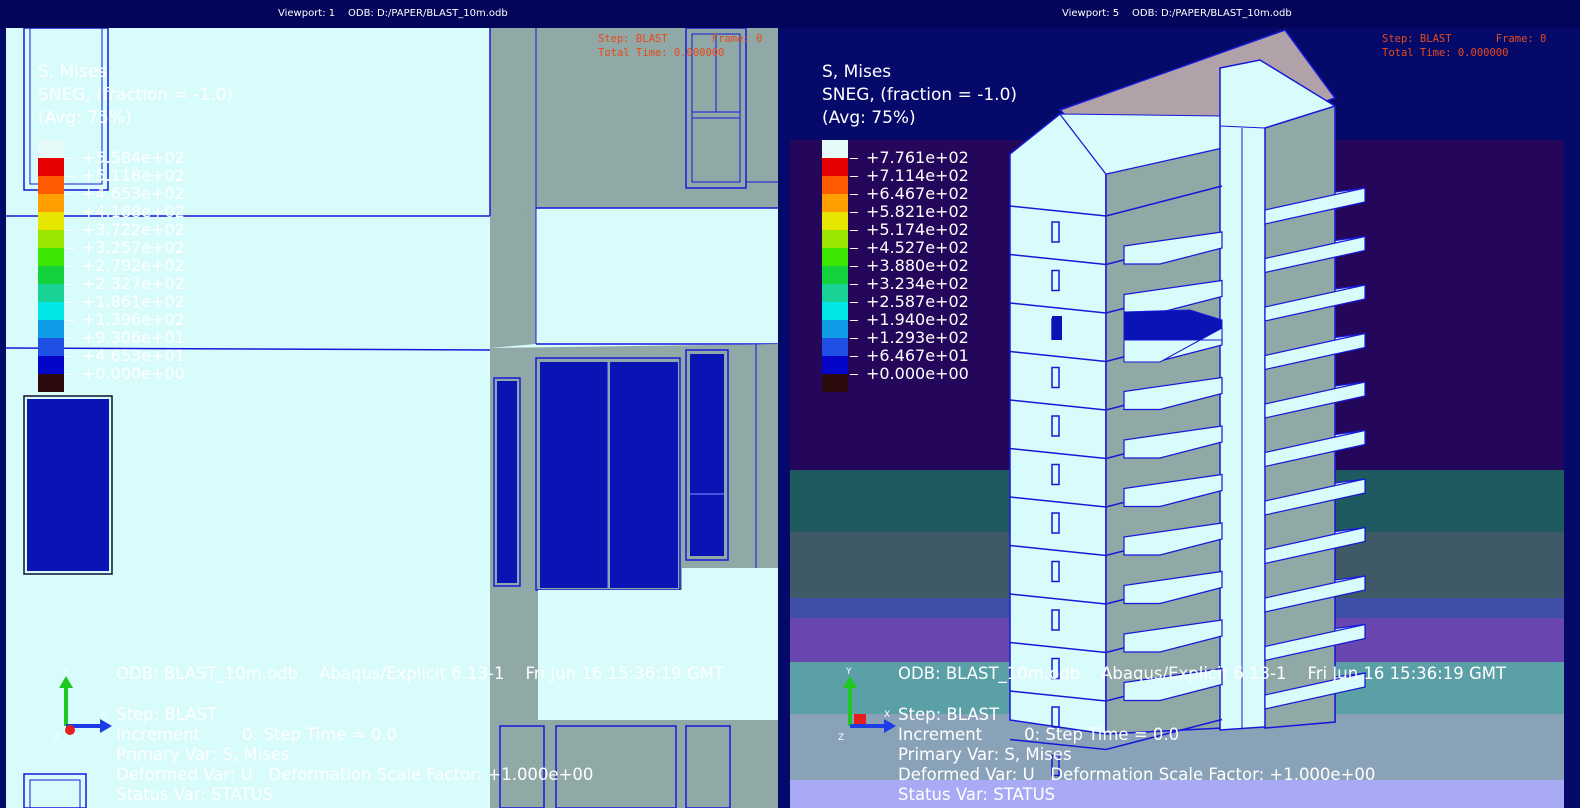  What do you see at coordinates (133, 229) in the screenshot?
I see `legend-value-label: +3.722e+02` at bounding box center [133, 229].